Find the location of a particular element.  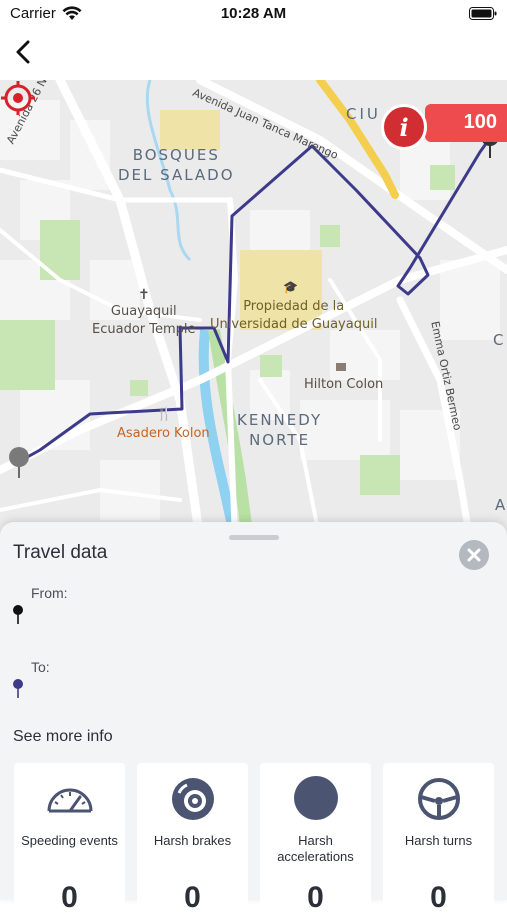

nav-bar is located at coordinates (253, 54).